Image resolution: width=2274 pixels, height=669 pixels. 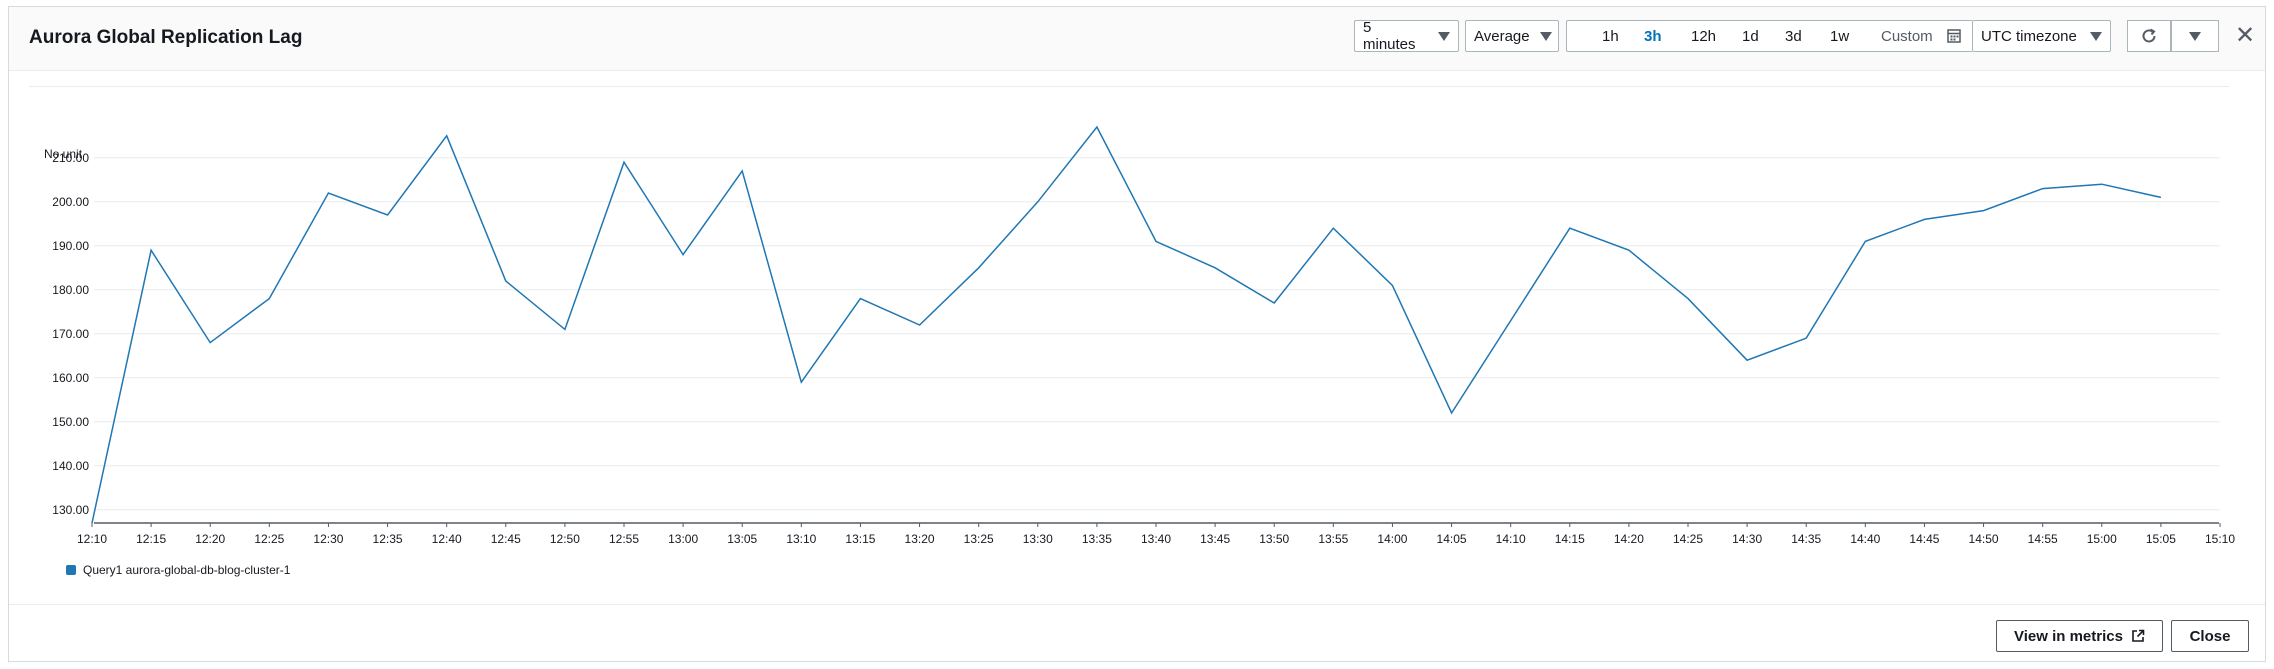 What do you see at coordinates (1954, 36) in the screenshot?
I see `calendar-icon` at bounding box center [1954, 36].